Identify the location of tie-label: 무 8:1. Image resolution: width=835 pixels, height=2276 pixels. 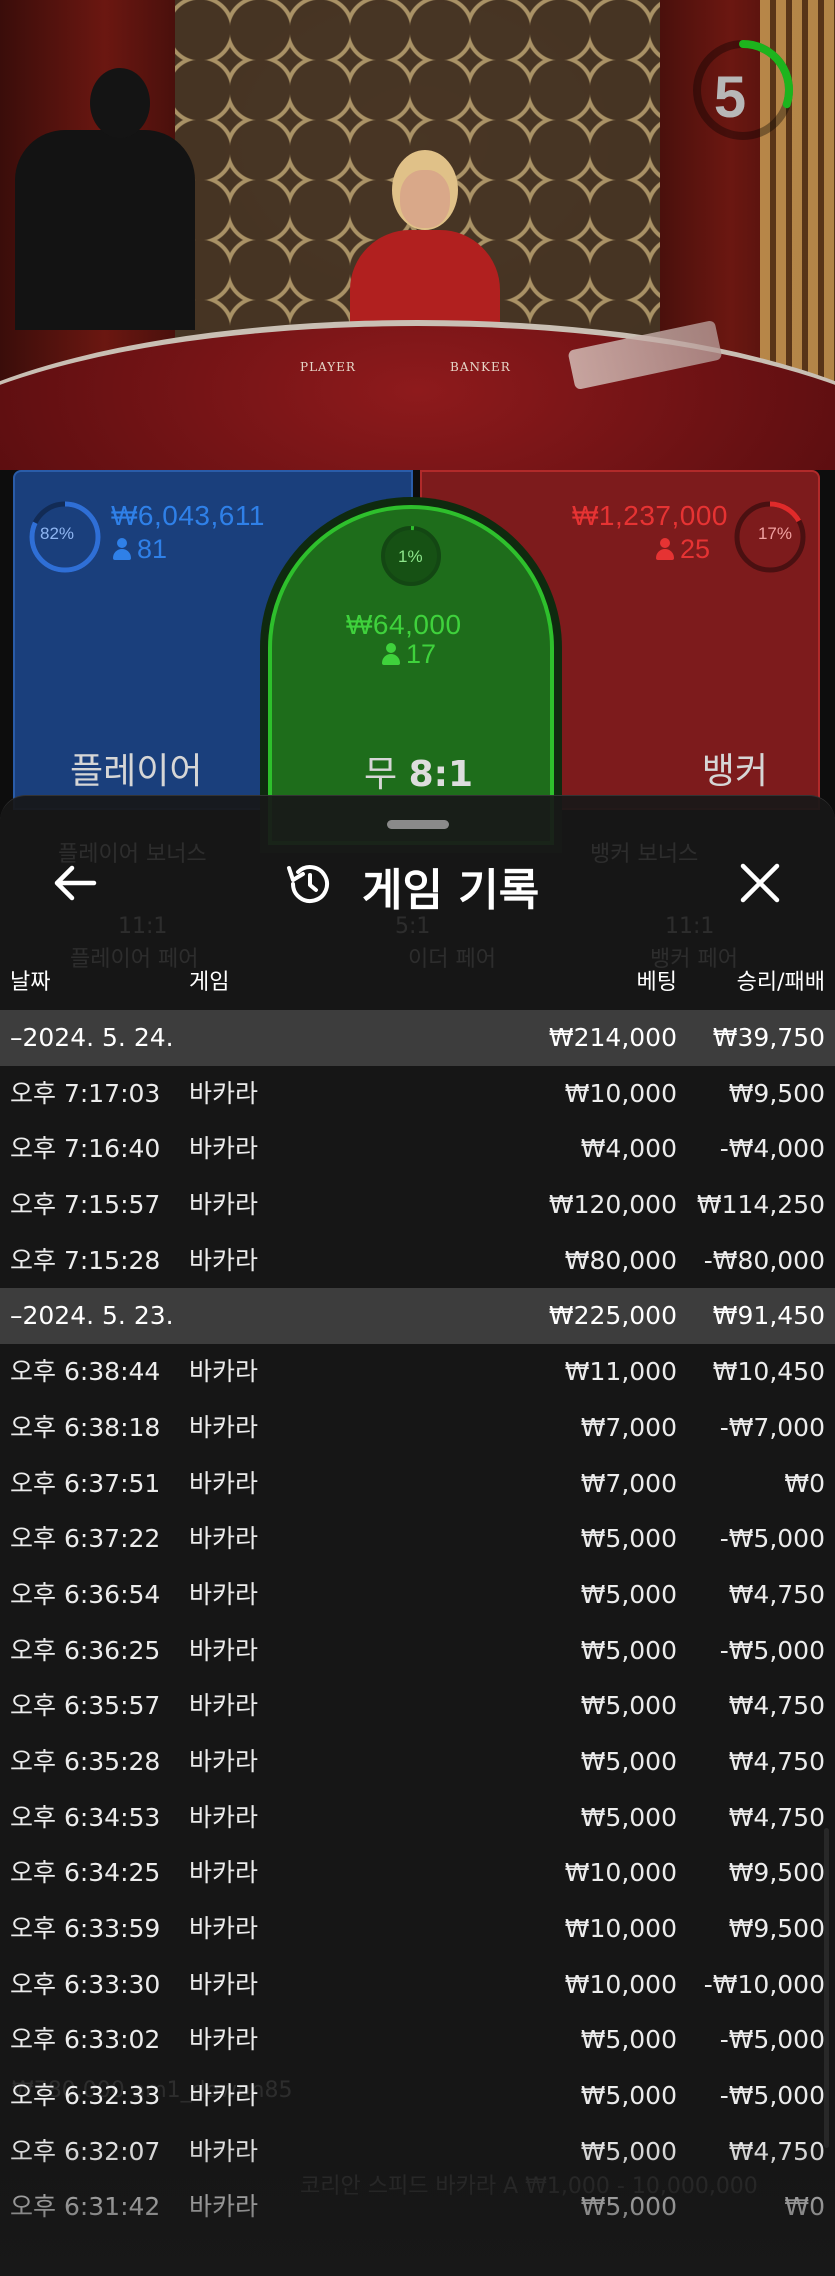
(418, 771).